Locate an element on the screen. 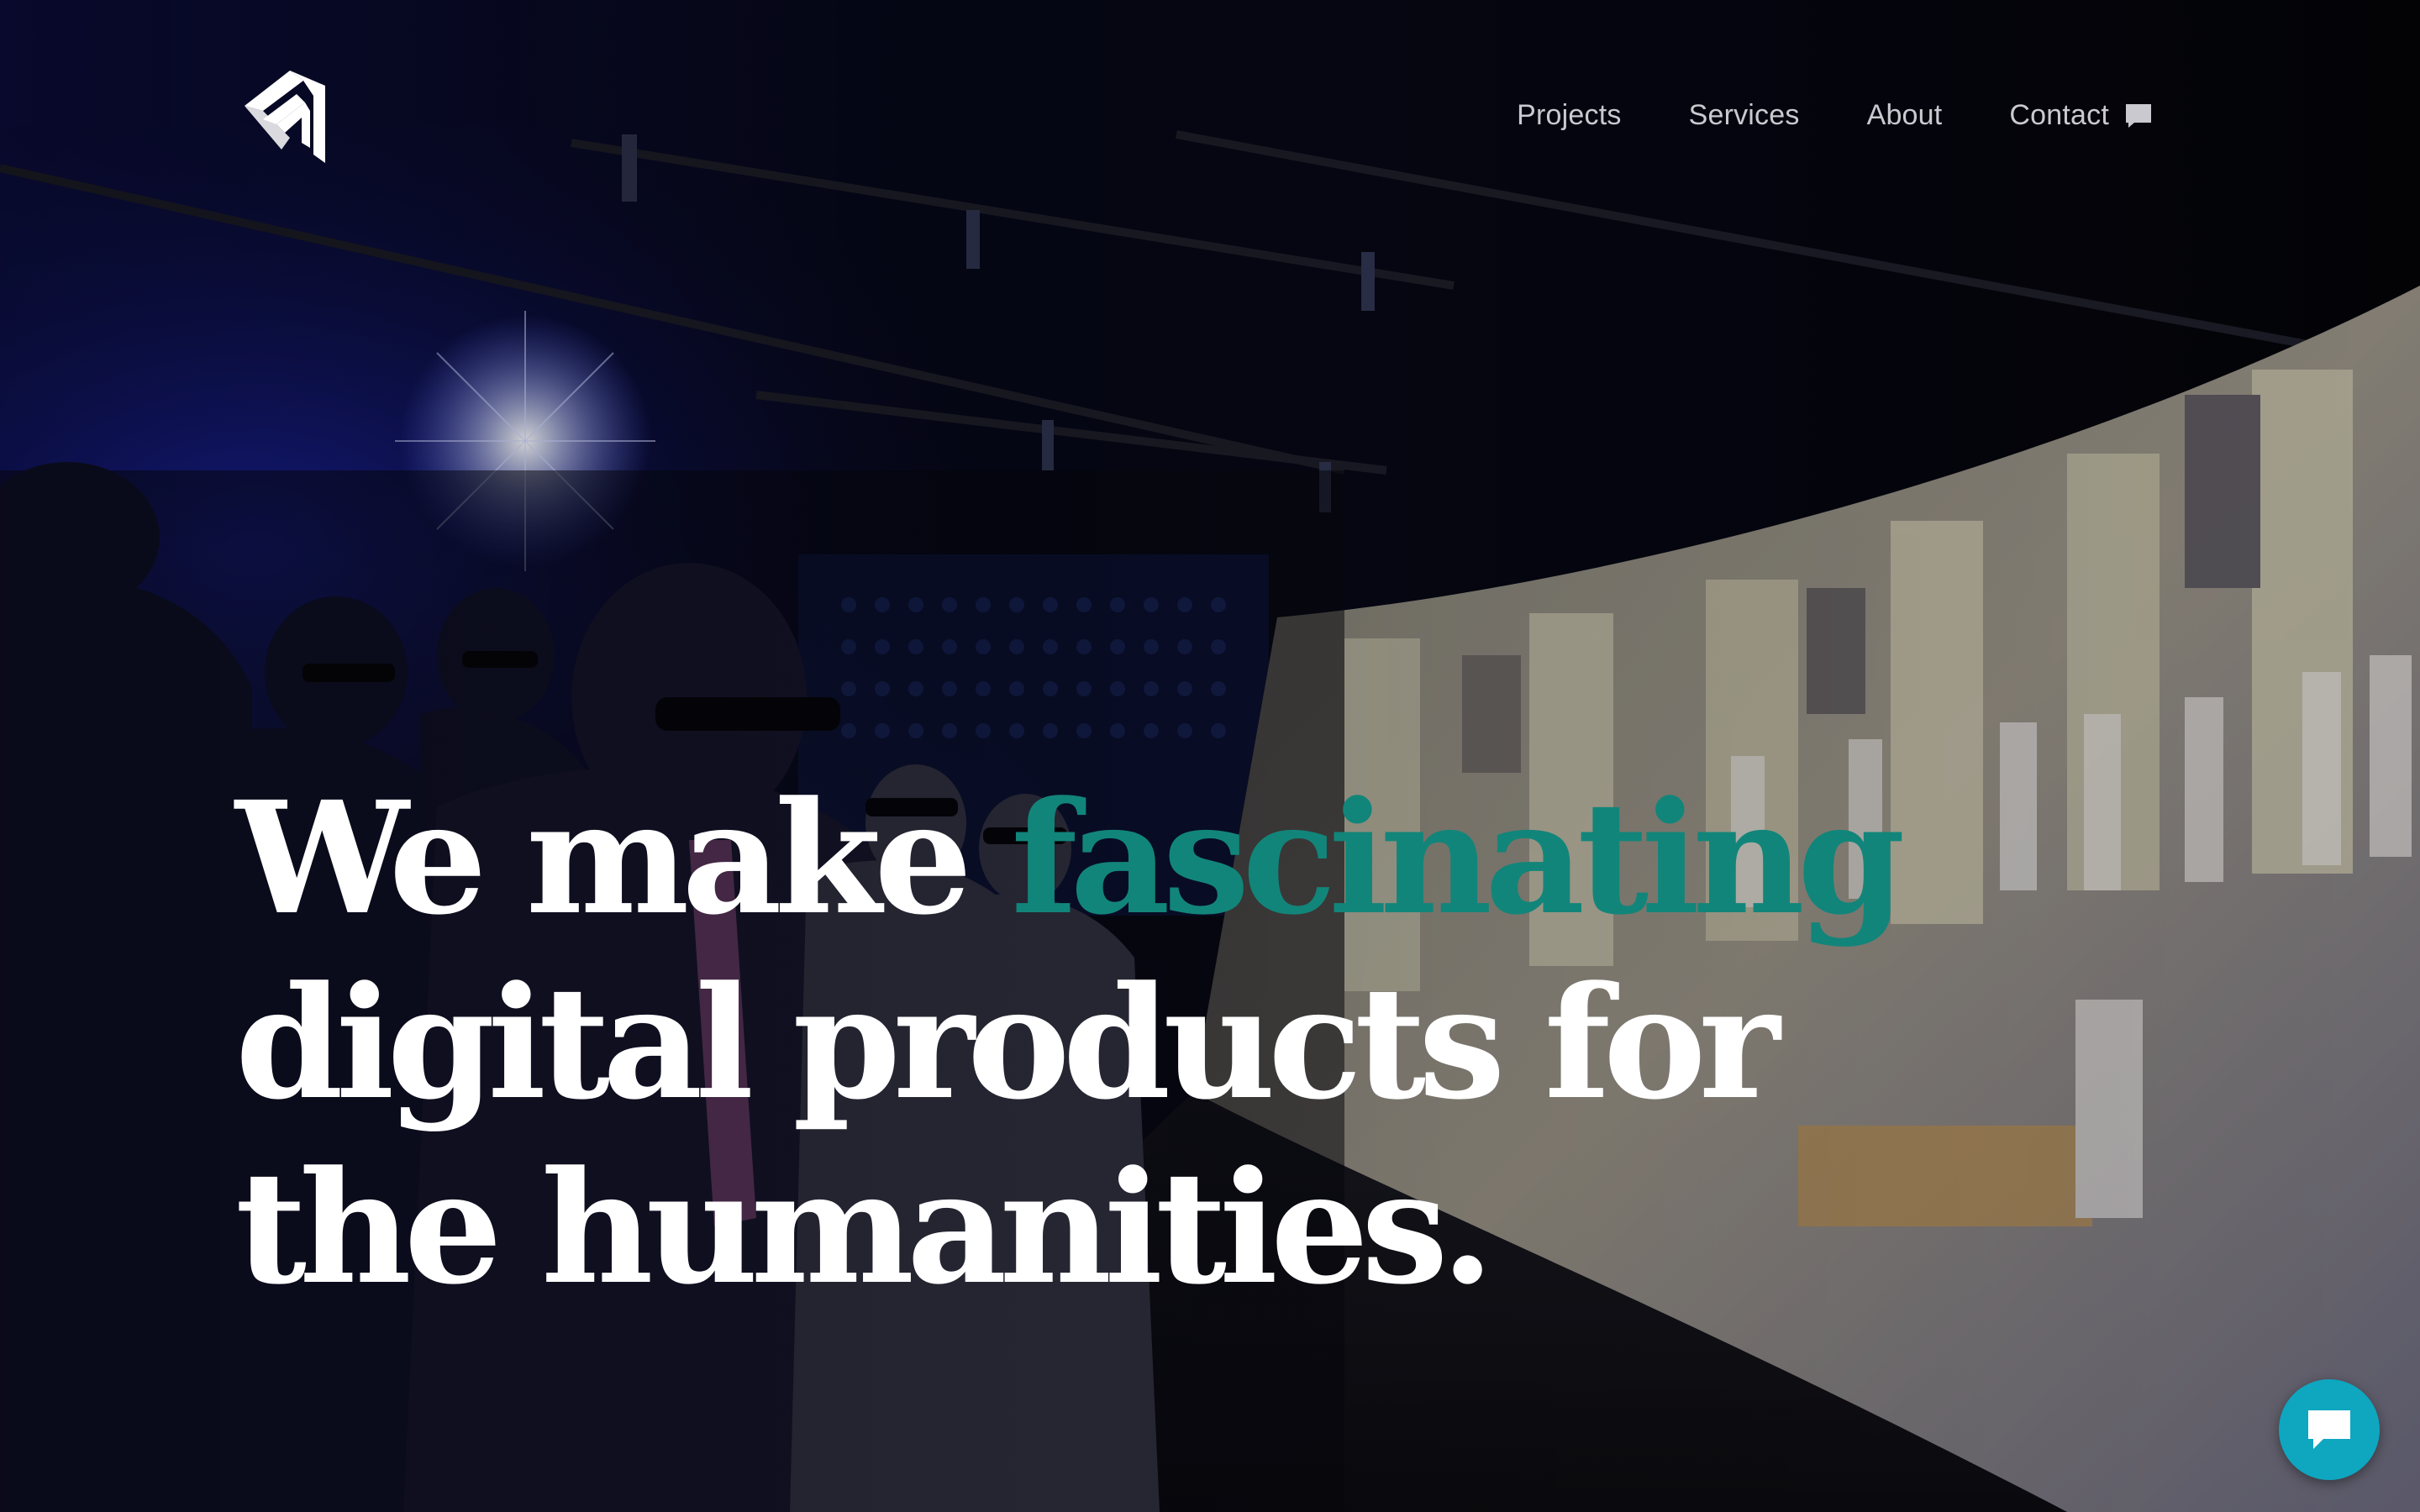  headline-line-1: We make fascinating is located at coordinates (1071, 858).